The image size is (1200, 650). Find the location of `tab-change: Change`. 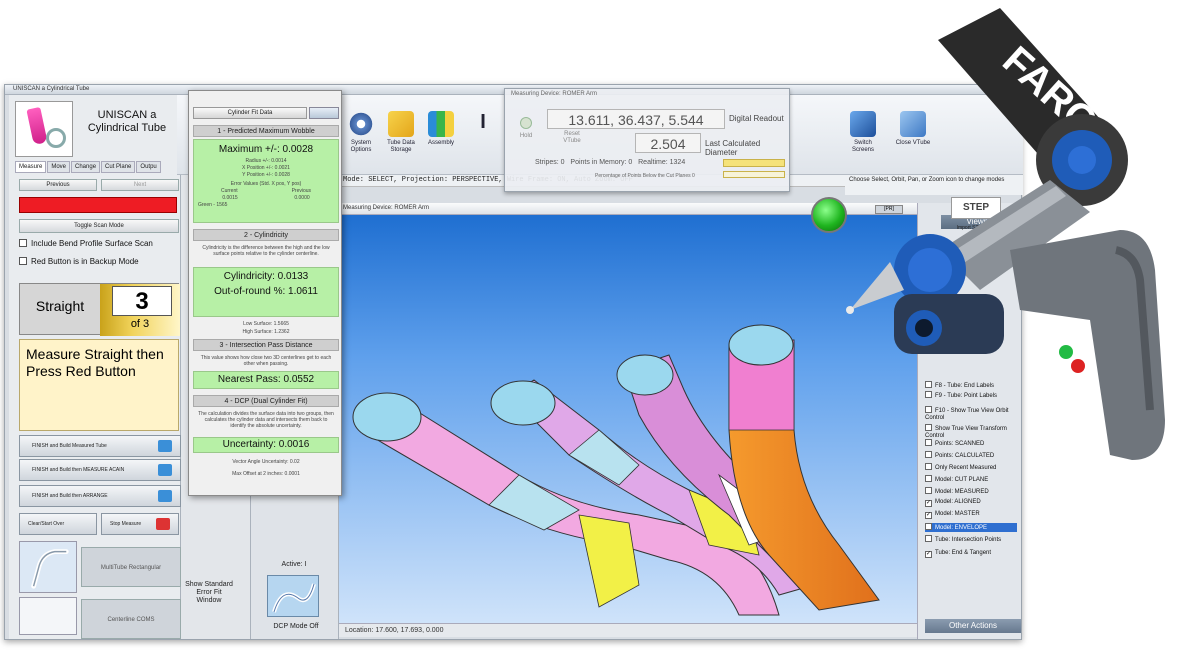

tab-change: Change is located at coordinates (86, 167).